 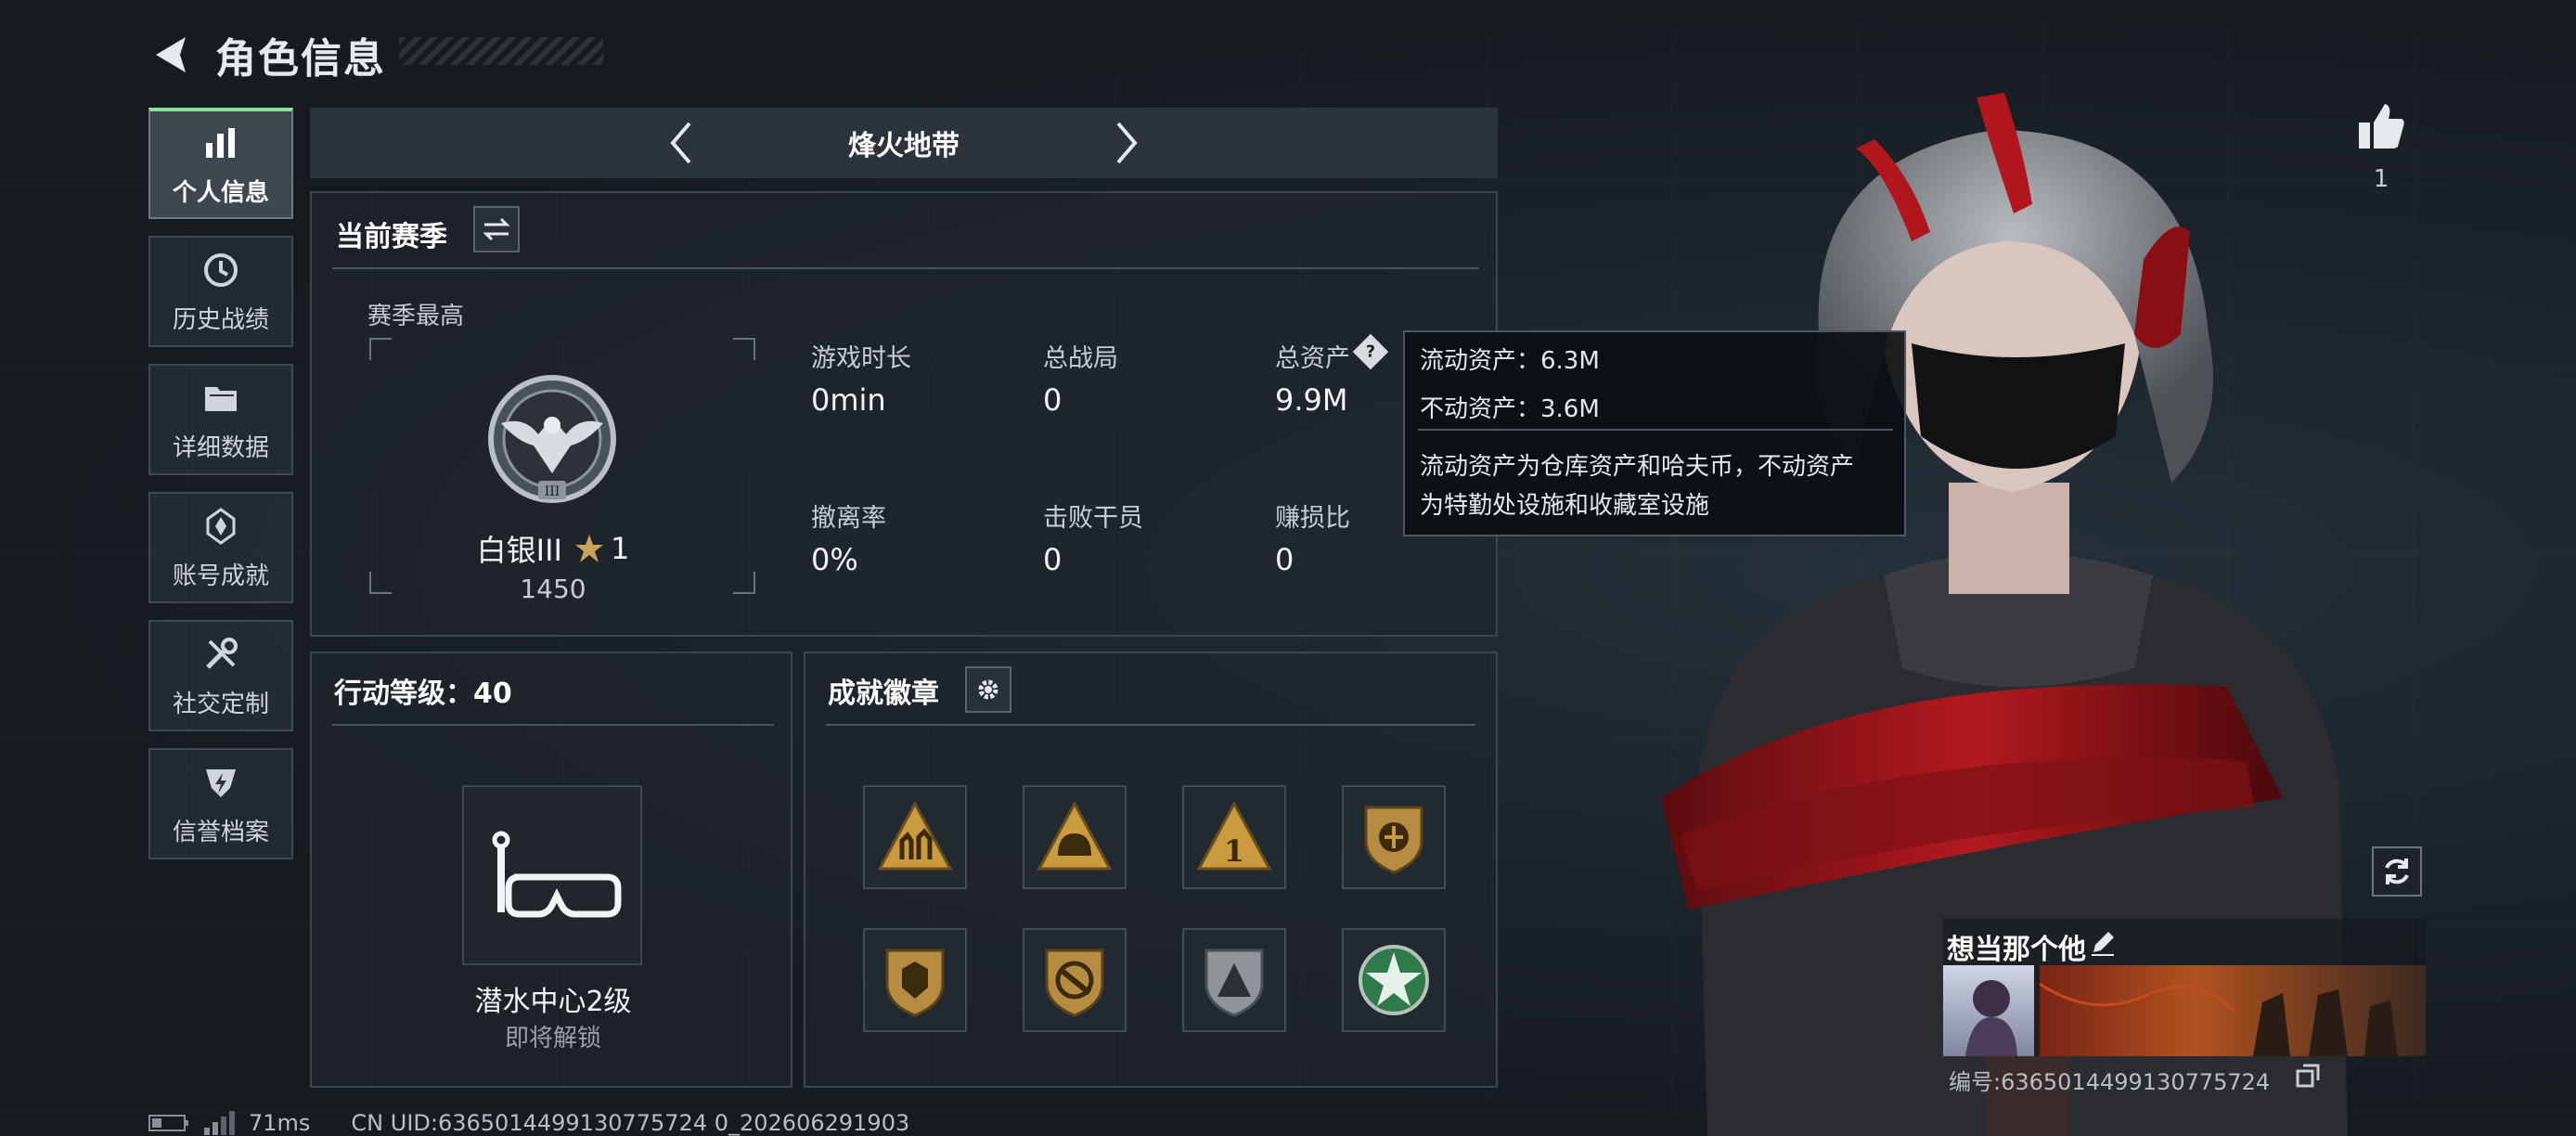 What do you see at coordinates (1093, 518) in the screenshot?
I see `stat-label-operators-defeated: 击败干员` at bounding box center [1093, 518].